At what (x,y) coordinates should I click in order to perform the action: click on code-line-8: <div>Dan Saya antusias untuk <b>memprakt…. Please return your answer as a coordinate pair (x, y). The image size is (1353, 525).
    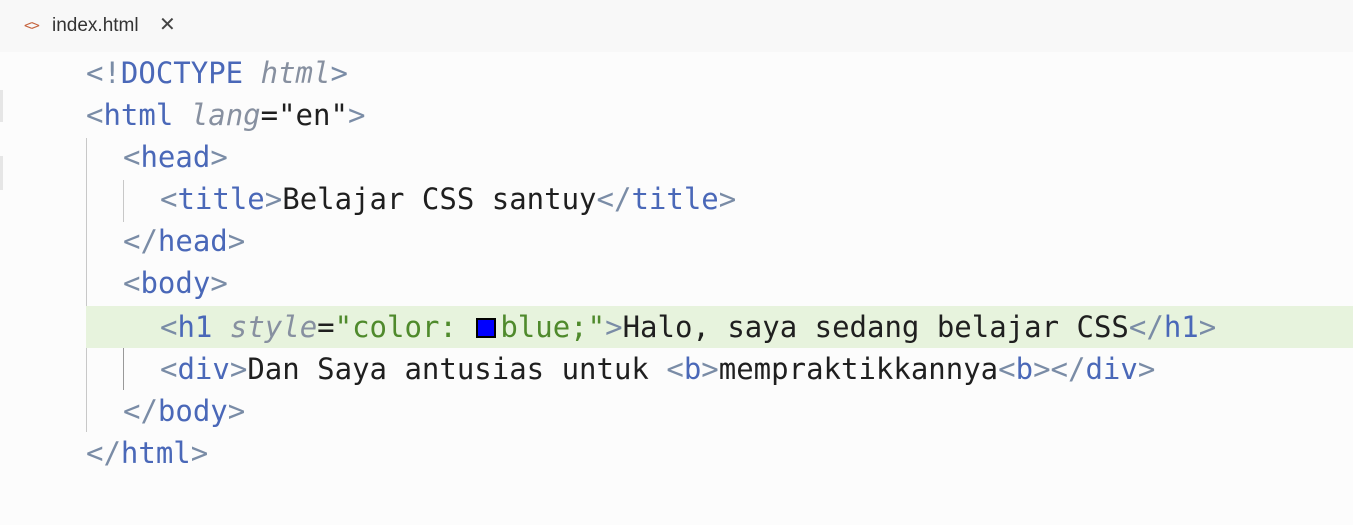
    Looking at the image, I should click on (657, 369).